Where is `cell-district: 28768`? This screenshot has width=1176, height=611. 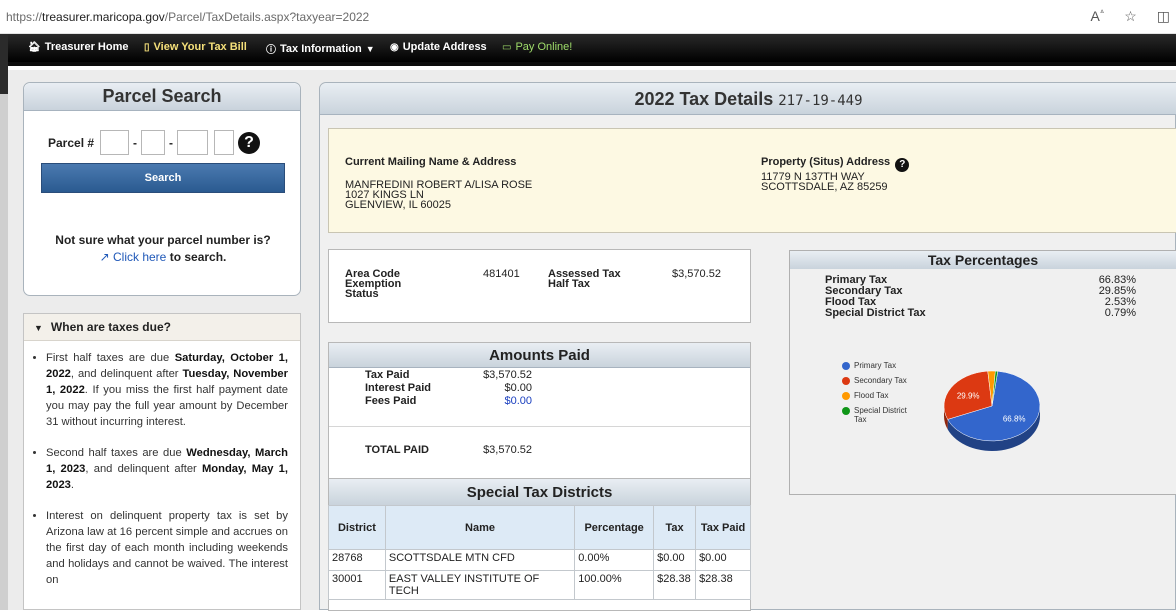
cell-district: 28768 is located at coordinates (357, 560).